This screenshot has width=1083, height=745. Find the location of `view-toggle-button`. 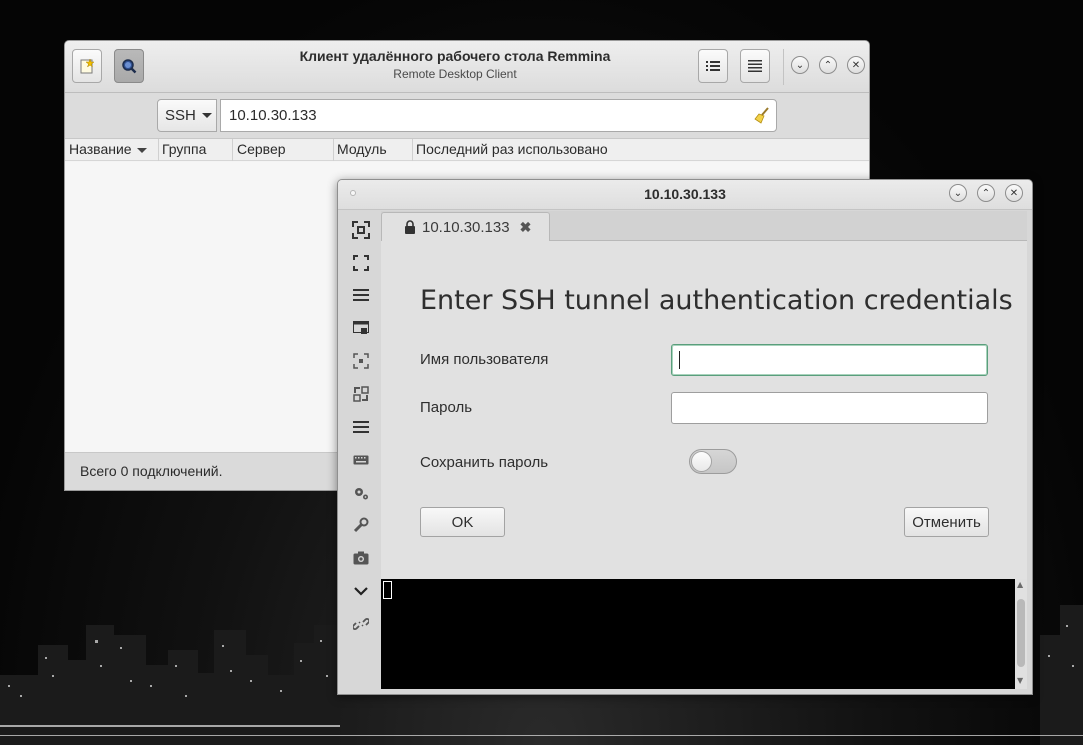

view-toggle-button is located at coordinates (713, 66).